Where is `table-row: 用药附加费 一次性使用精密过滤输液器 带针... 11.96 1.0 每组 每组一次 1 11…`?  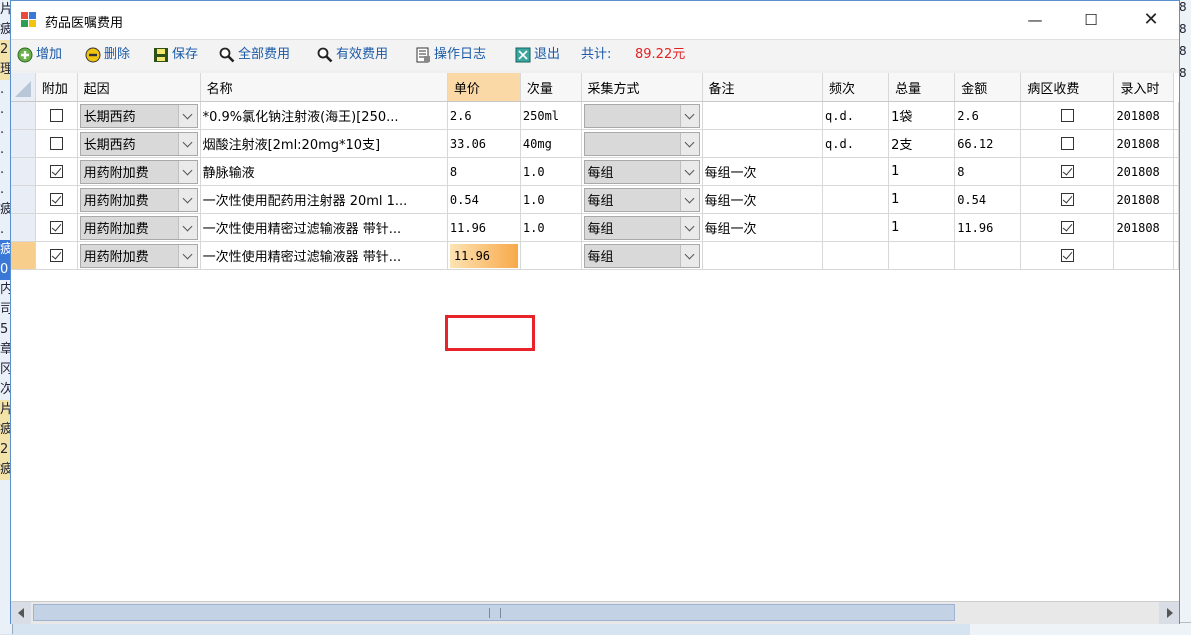
table-row: 用药附加费 一次性使用精密过滤输液器 带针... 11.96 1.0 每组 每组一次 1 11… is located at coordinates (595, 227).